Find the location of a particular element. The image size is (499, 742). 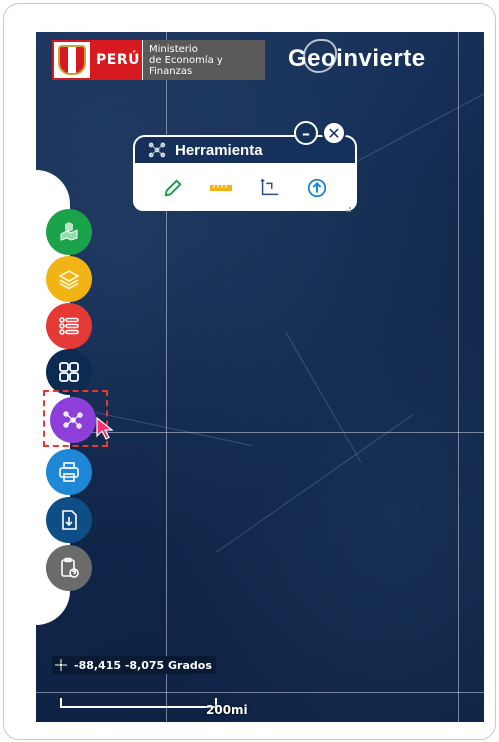

download-doc-icon is located at coordinates (69, 520).